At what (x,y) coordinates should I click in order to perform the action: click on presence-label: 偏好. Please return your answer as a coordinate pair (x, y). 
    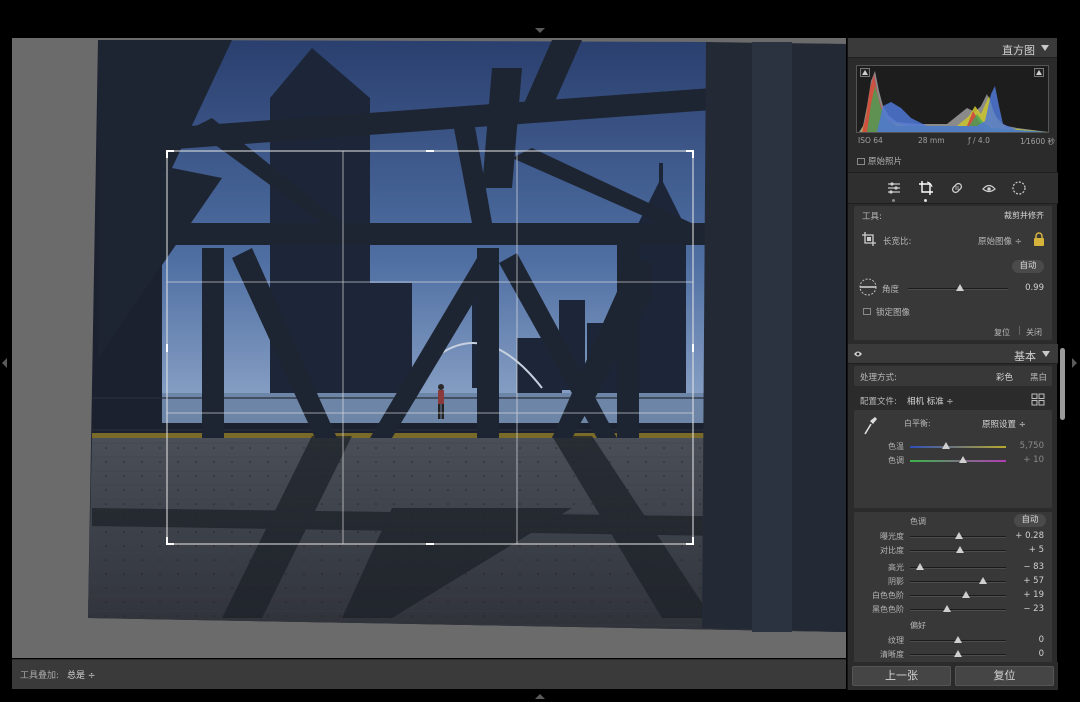
    Looking at the image, I should click on (918, 625).